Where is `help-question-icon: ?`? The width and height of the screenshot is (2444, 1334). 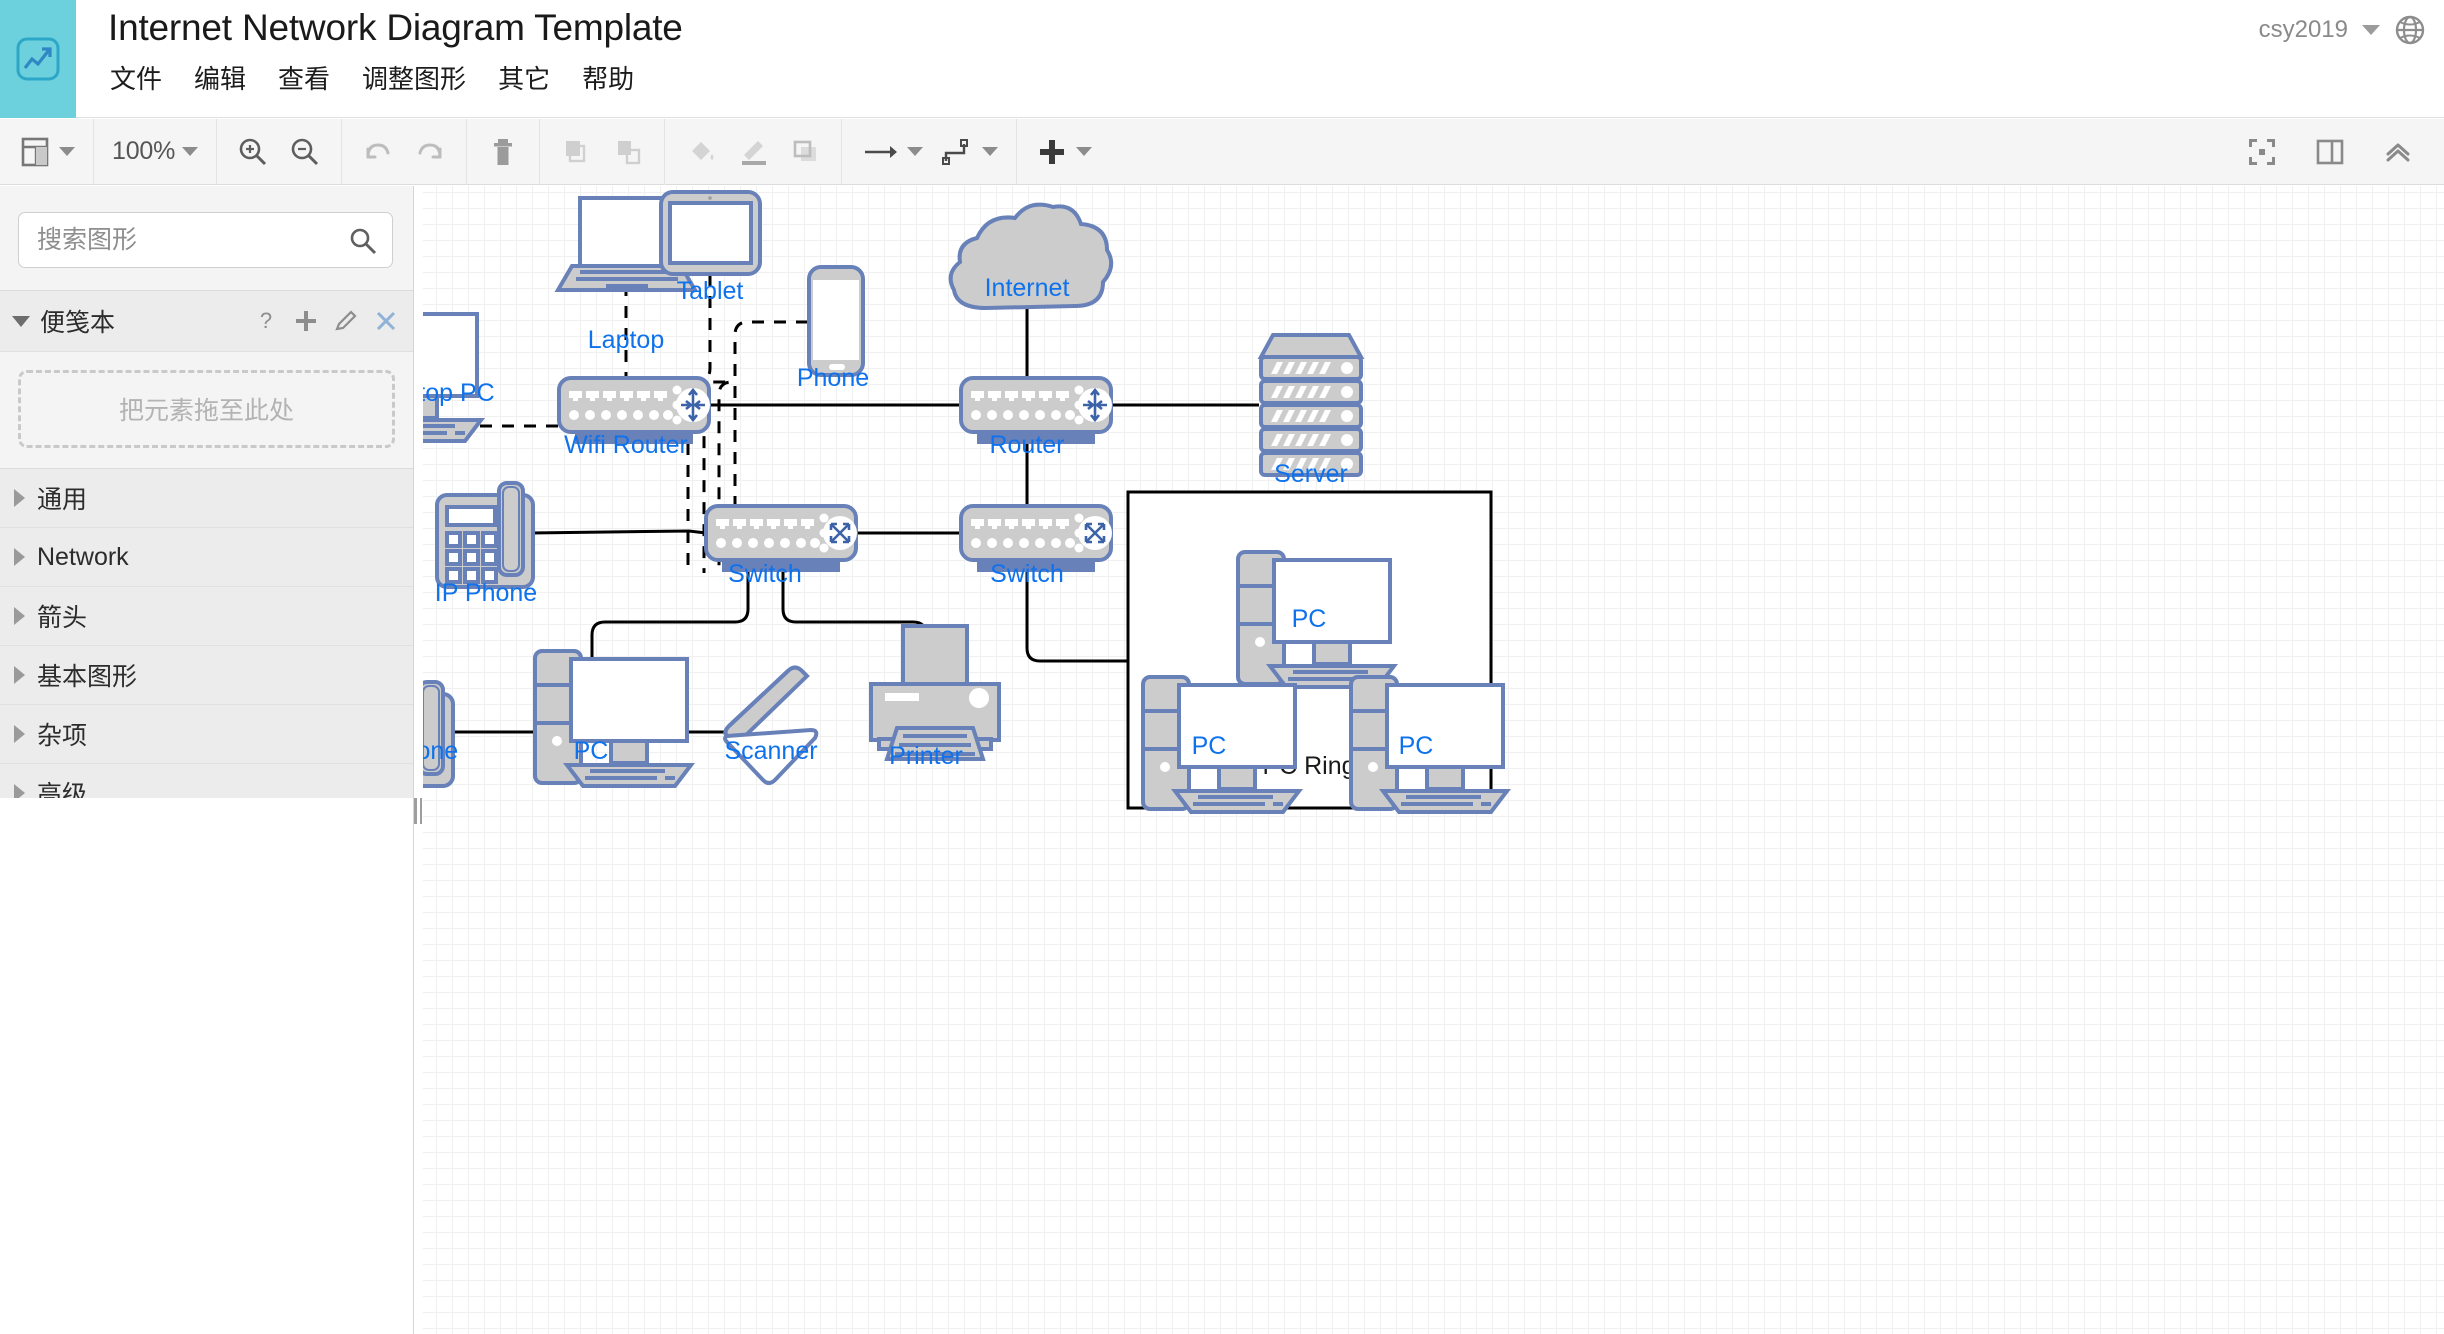
help-question-icon: ? is located at coordinates (266, 321).